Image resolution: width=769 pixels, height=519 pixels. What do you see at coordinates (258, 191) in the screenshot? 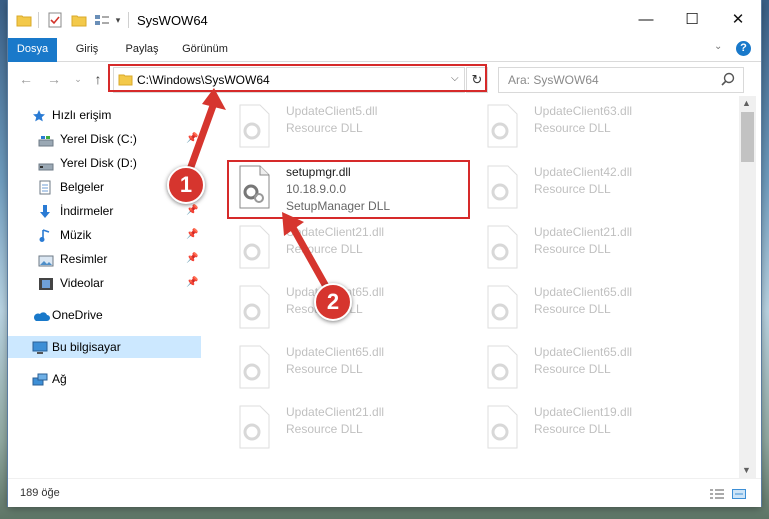
I see `annotation-overlay` at bounding box center [258, 191].